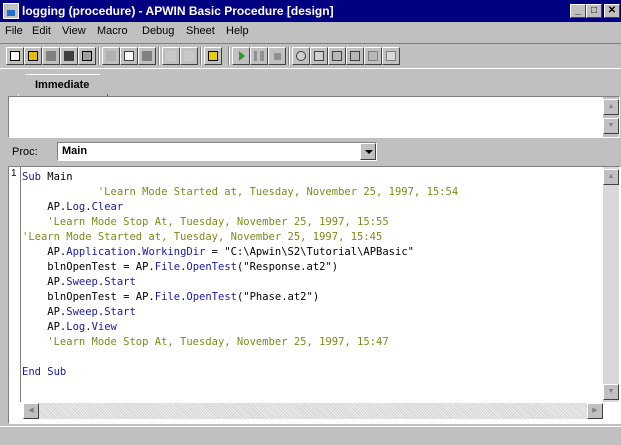 The height and width of the screenshot is (445, 621). Describe the element at coordinates (314, 85) in the screenshot. I see `tab-strip: Immediate` at that location.